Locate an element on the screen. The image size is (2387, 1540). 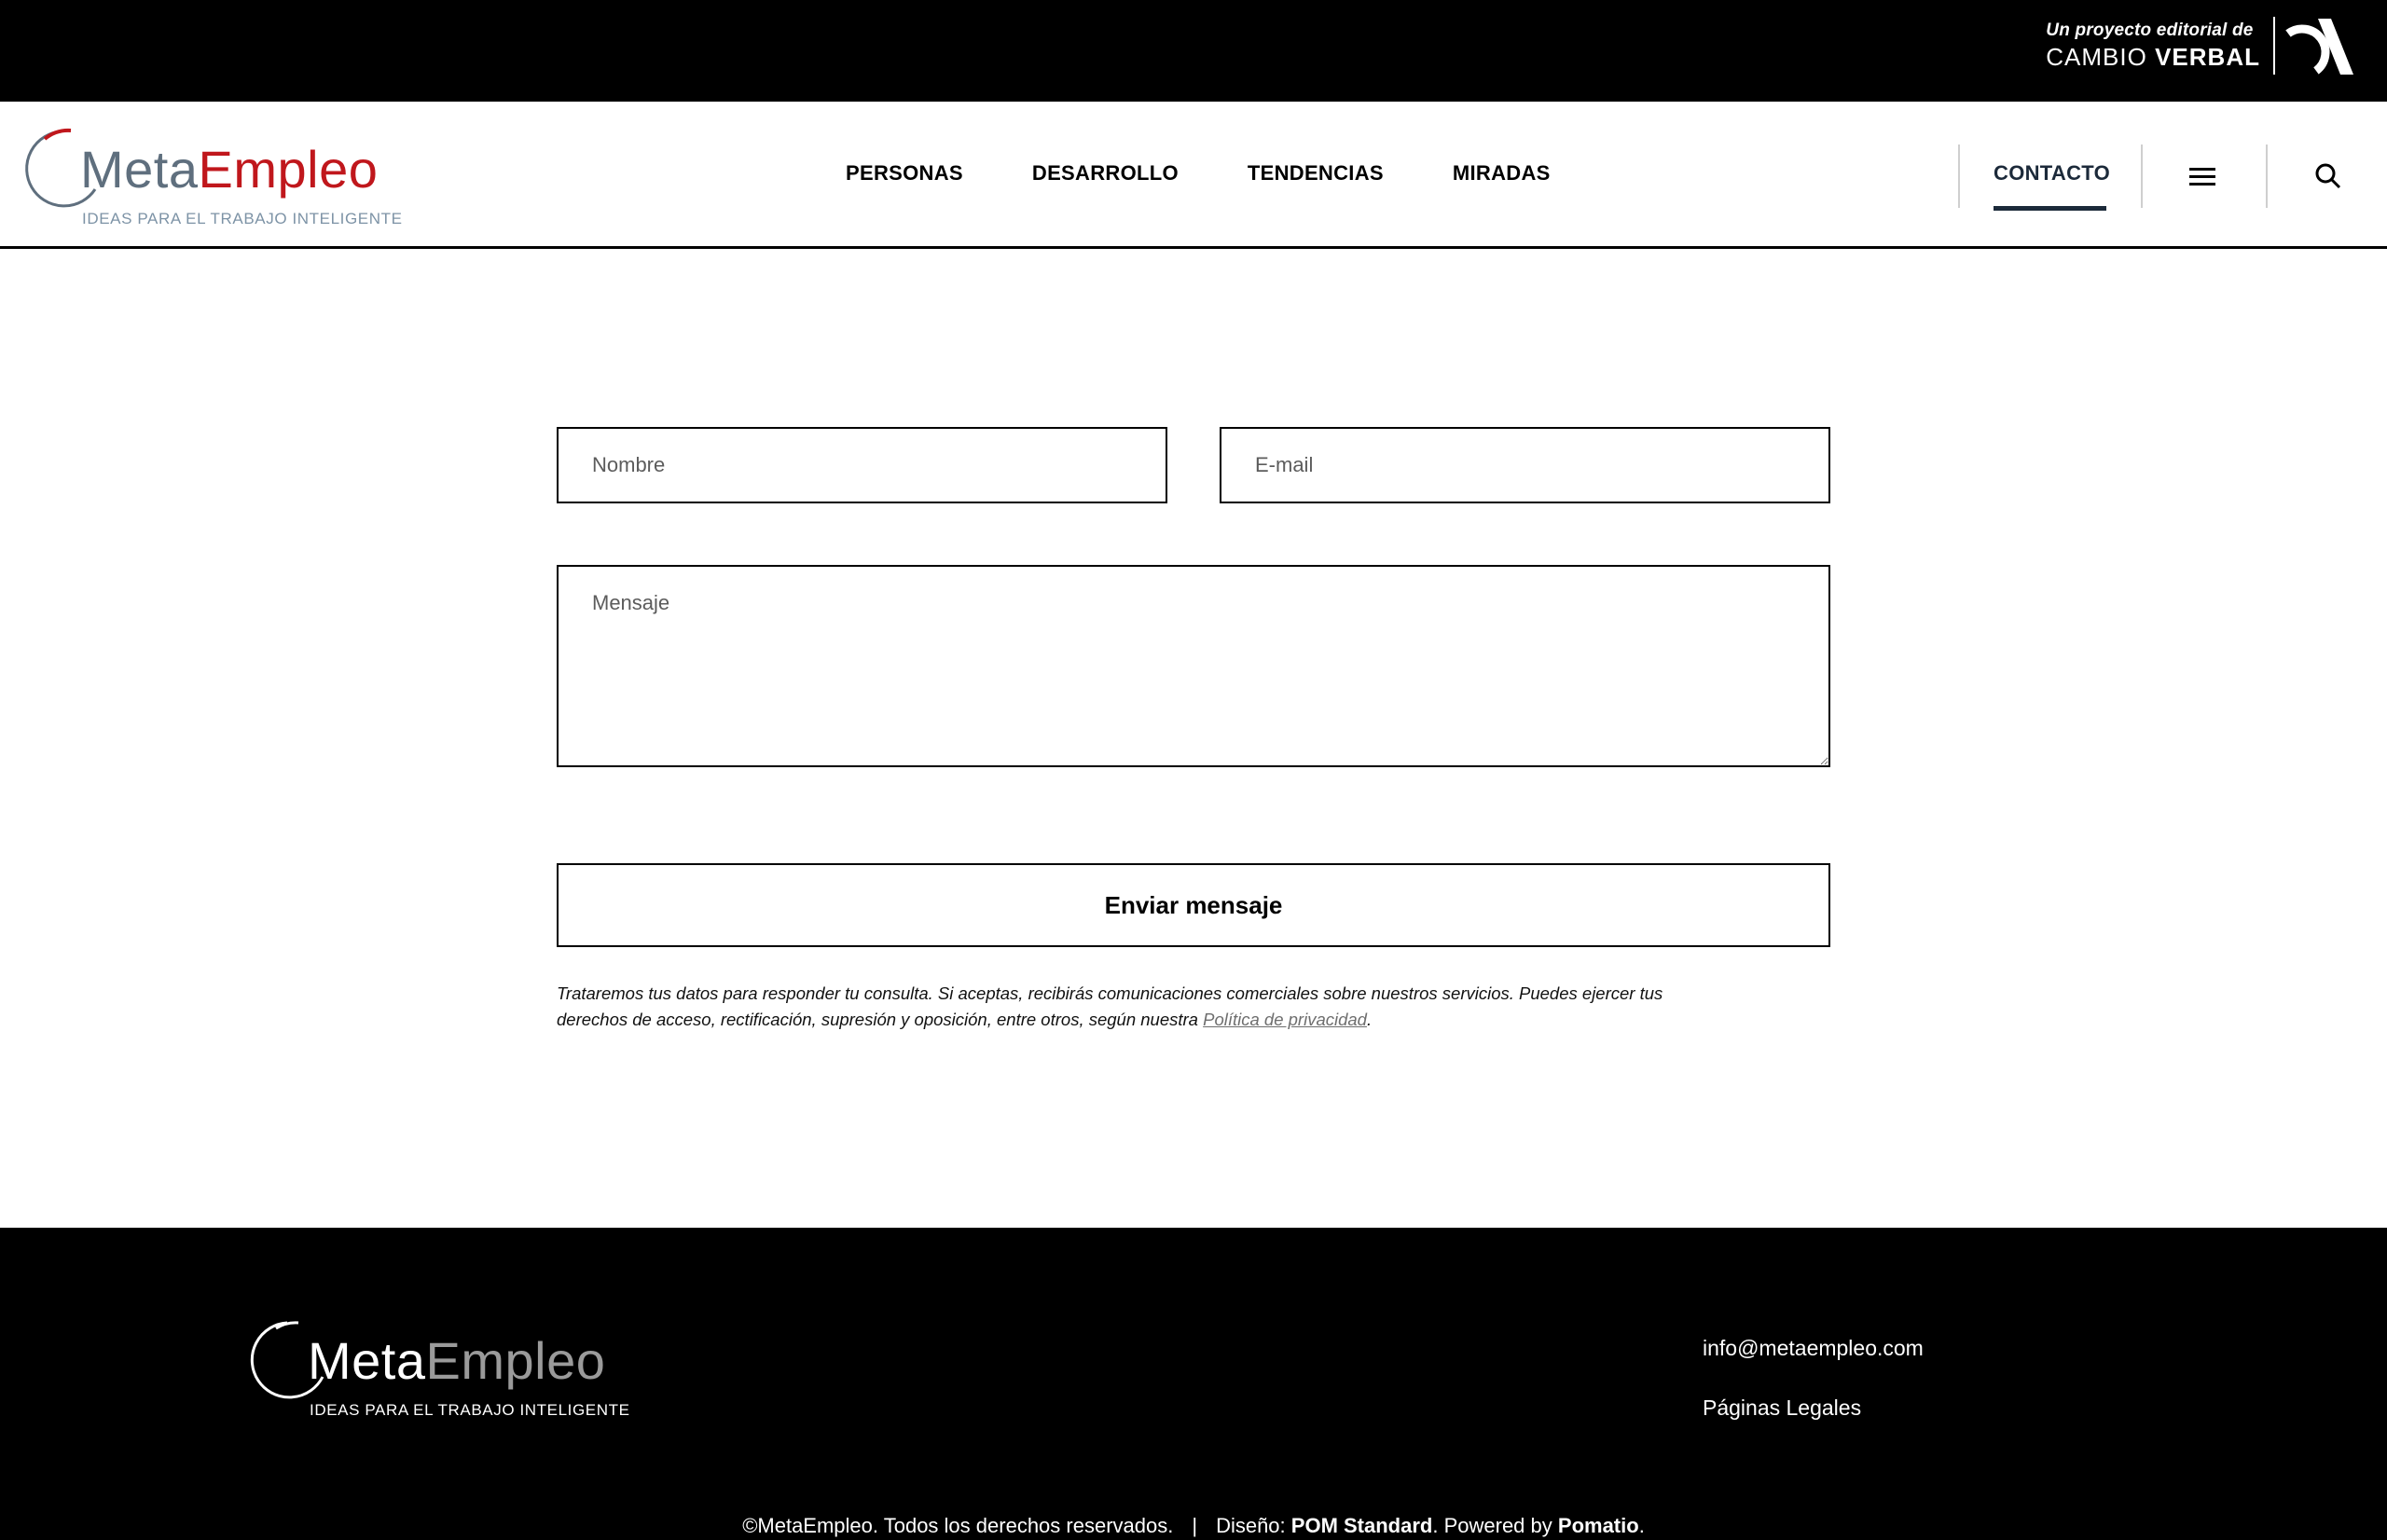
hamburger-icon is located at coordinates (2202, 176).